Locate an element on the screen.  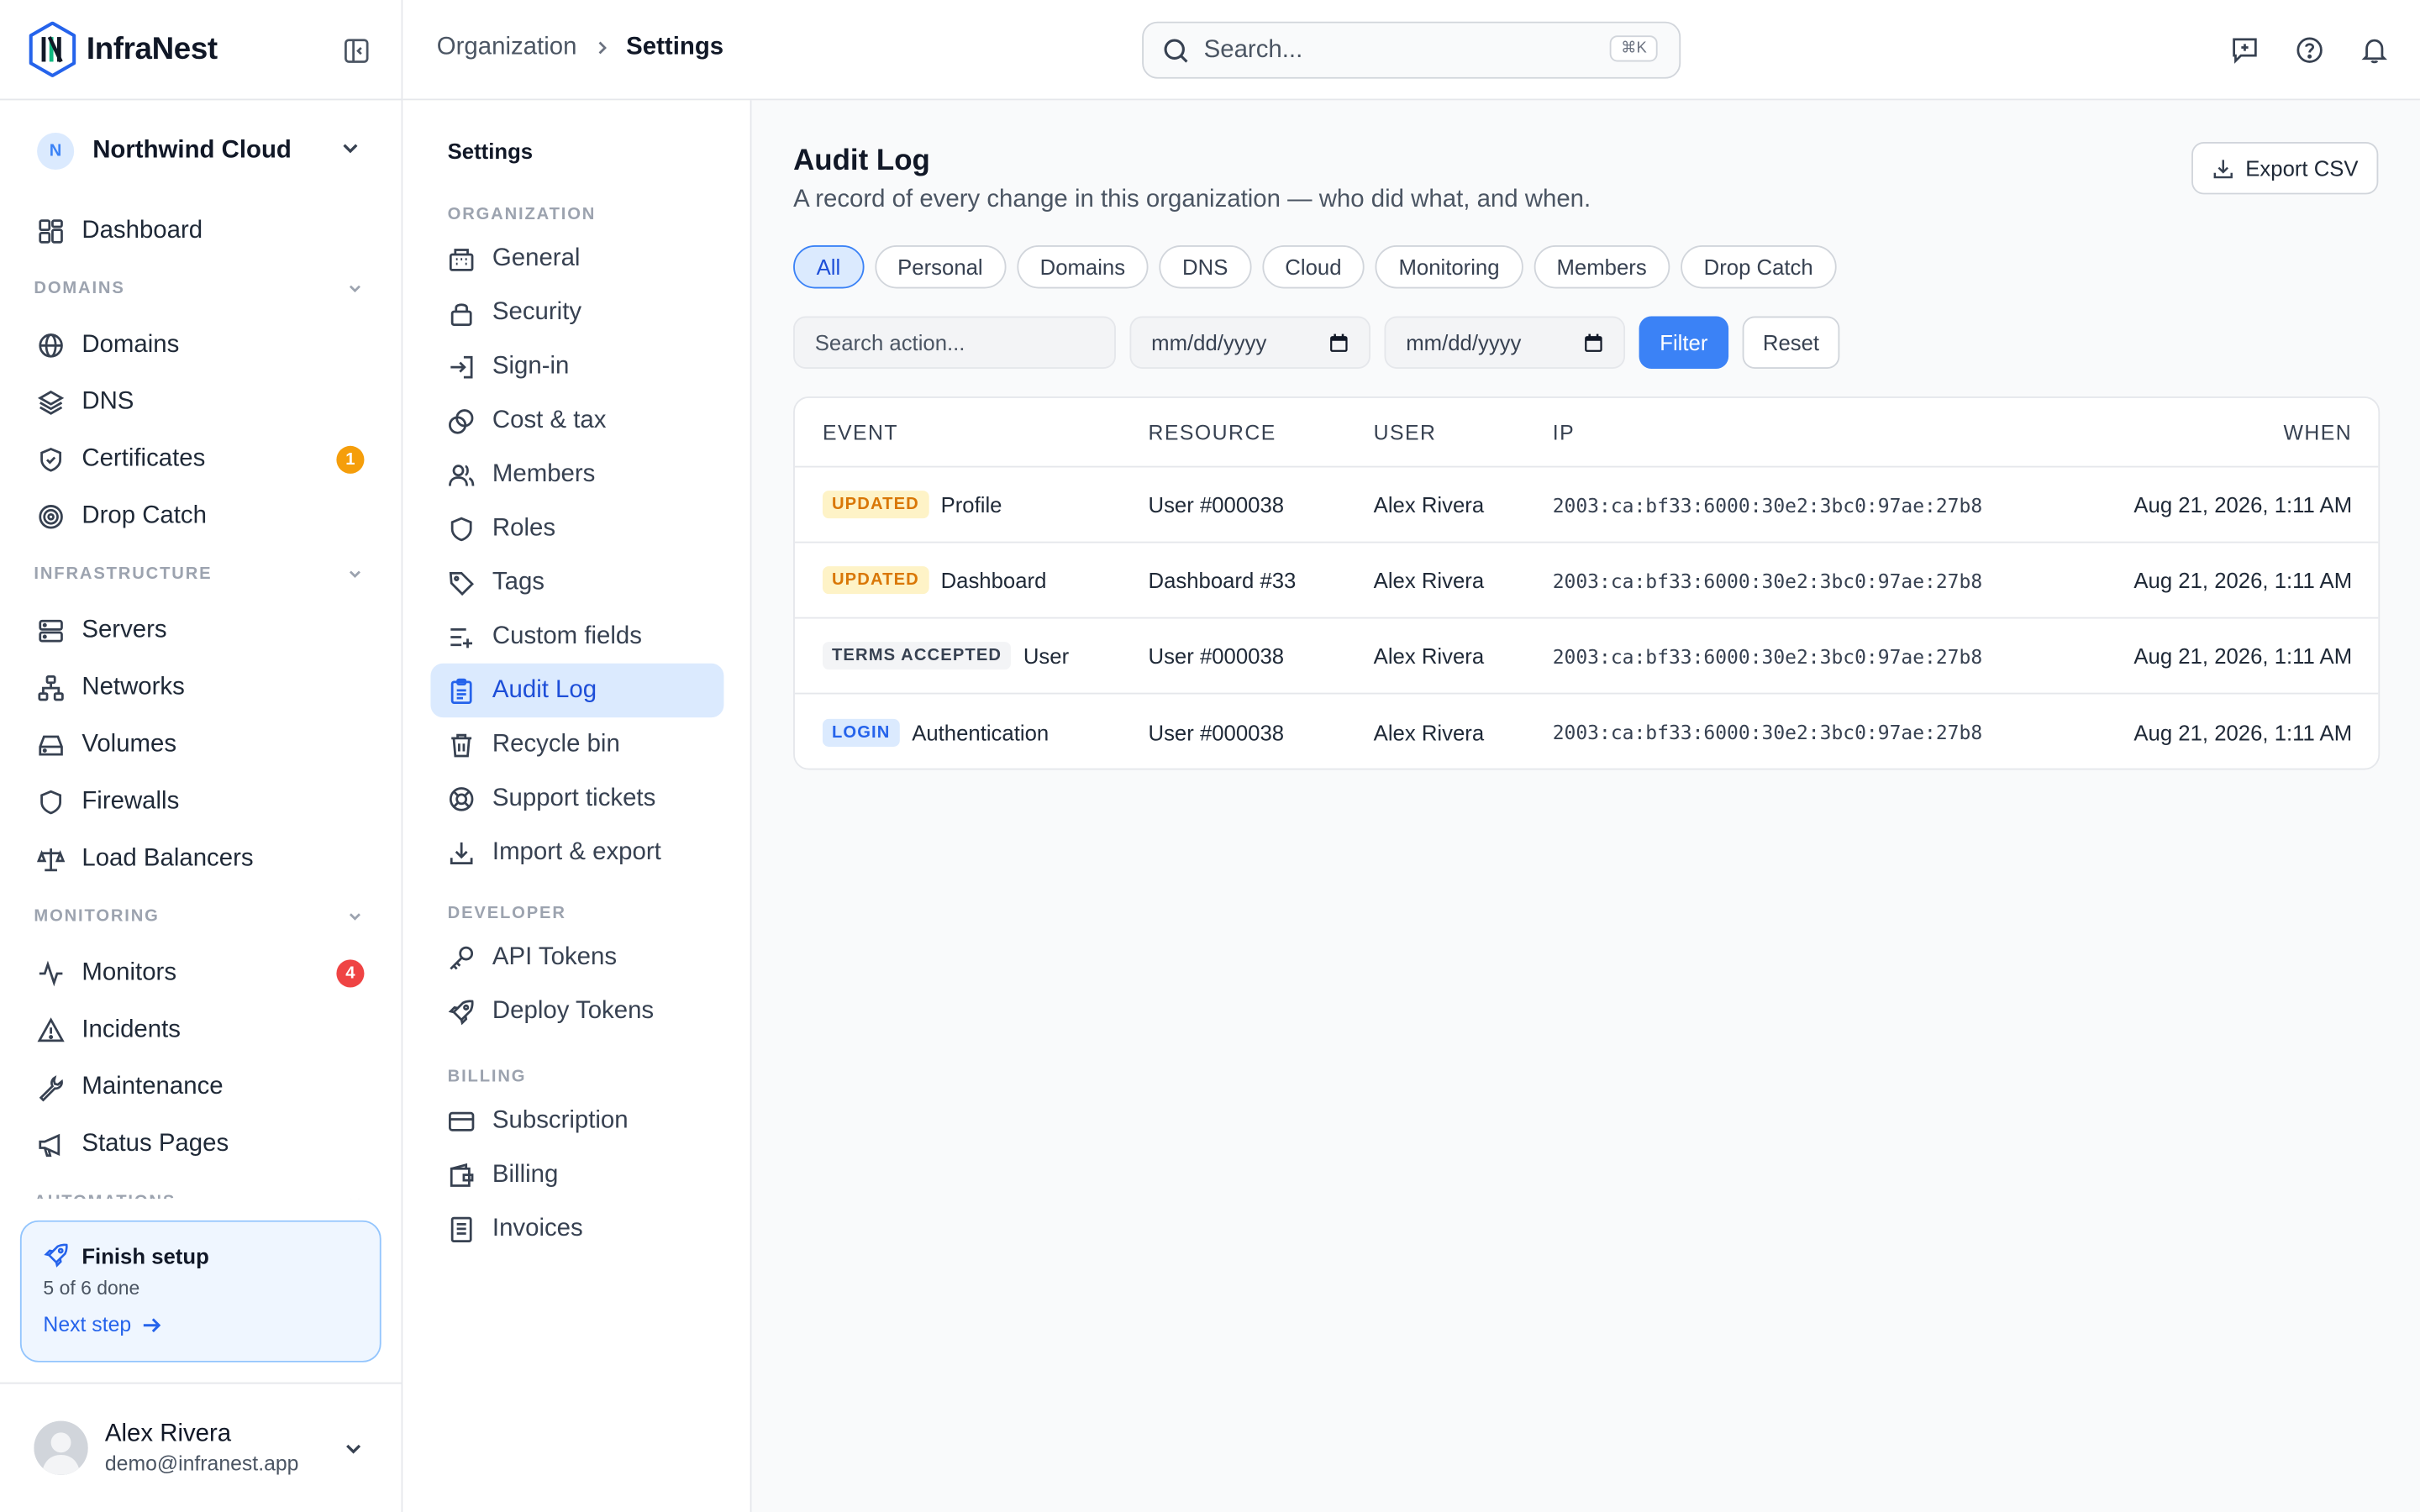
settings-item-general: General is located at coordinates (576, 259).